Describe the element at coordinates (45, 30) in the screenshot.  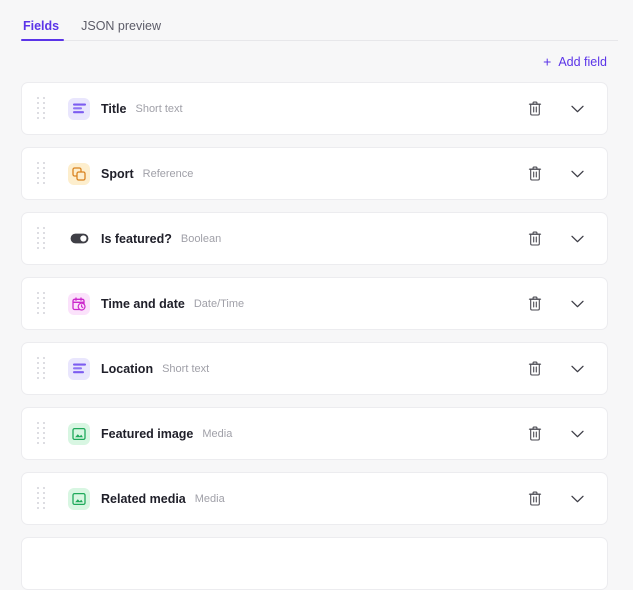
I see `tab-fields: Fields` at that location.